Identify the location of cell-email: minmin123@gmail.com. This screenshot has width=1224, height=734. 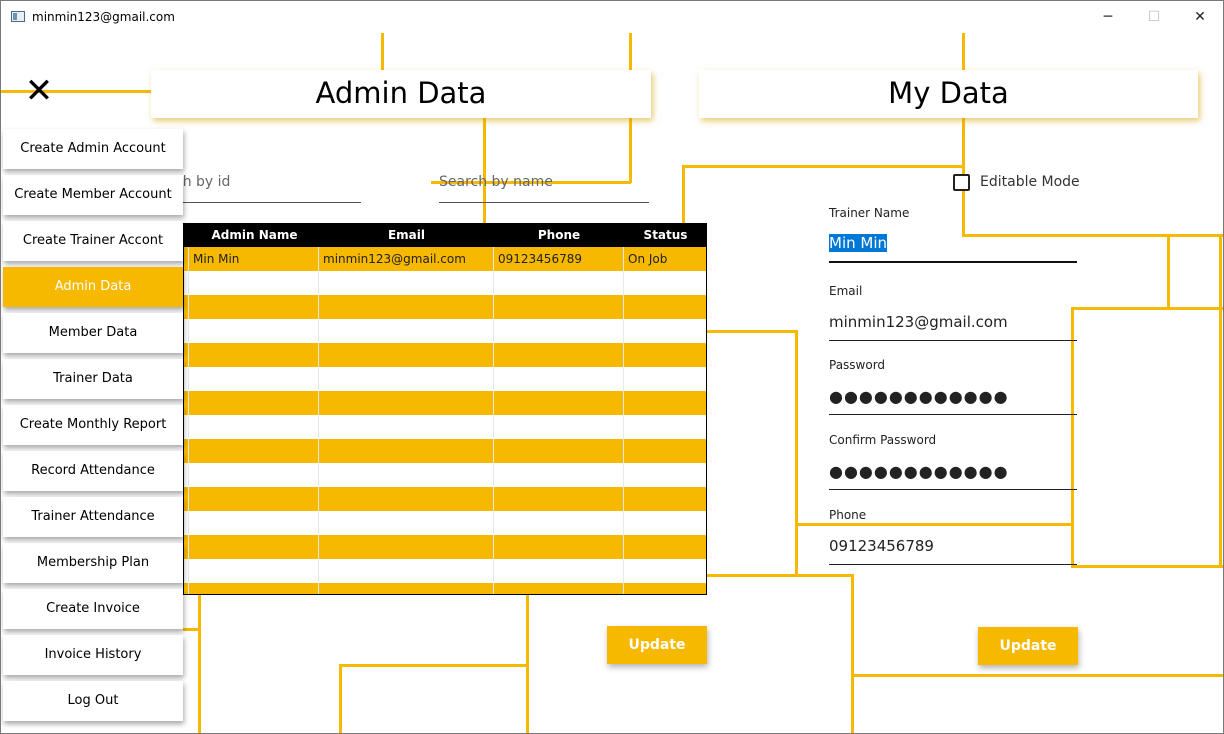
(394, 259).